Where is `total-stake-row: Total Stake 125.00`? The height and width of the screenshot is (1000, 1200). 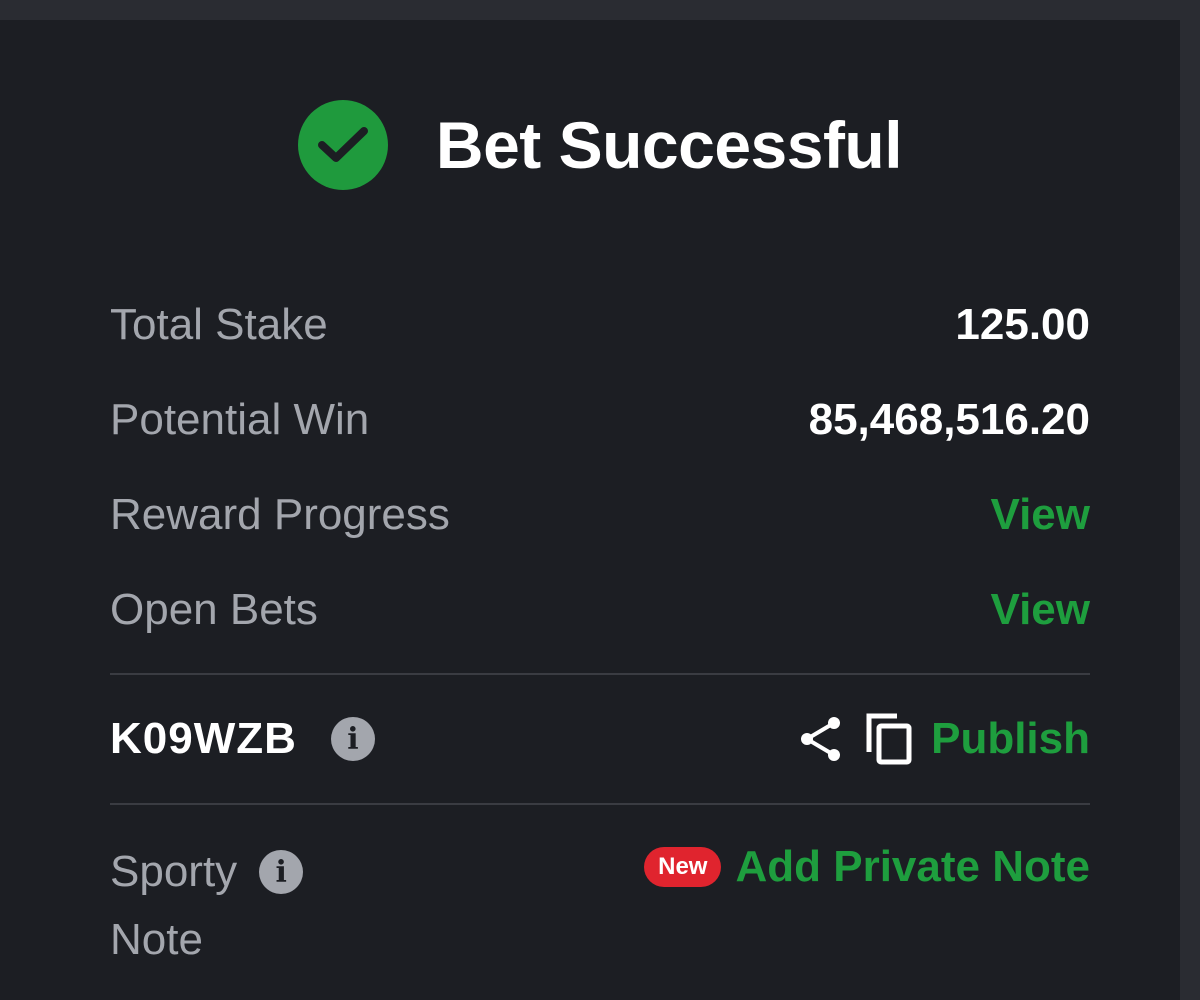
total-stake-row: Total Stake 125.00 is located at coordinates (600, 325).